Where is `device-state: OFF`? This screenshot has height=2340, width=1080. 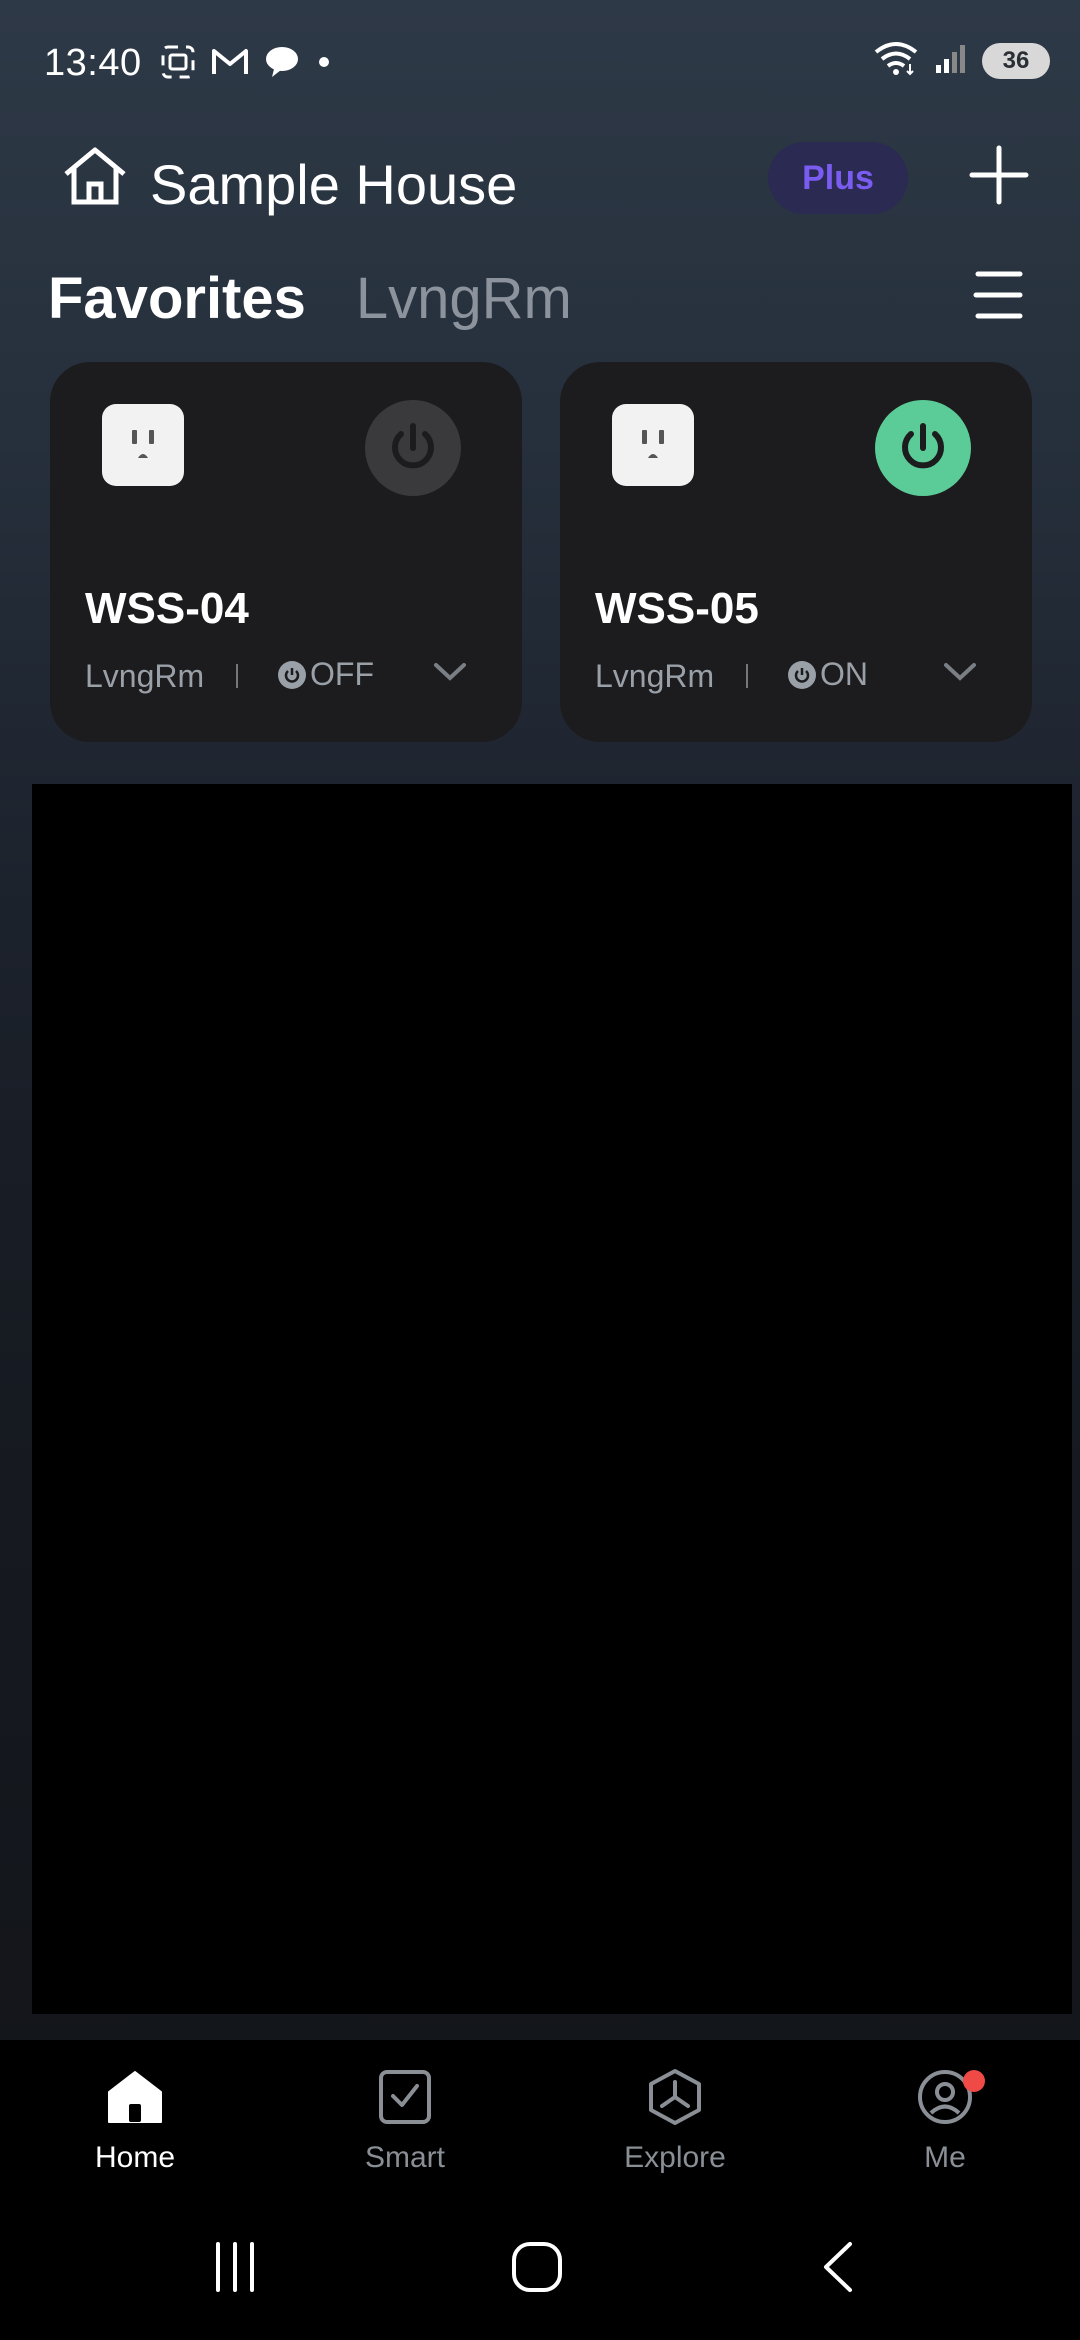
device-state: OFF is located at coordinates (326, 674).